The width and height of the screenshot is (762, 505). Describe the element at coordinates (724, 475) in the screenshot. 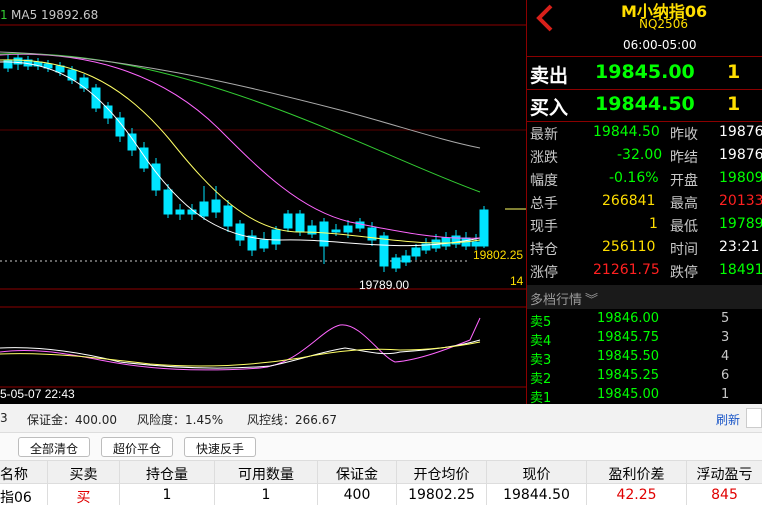

I see `col-header: 浮动盈亏` at that location.